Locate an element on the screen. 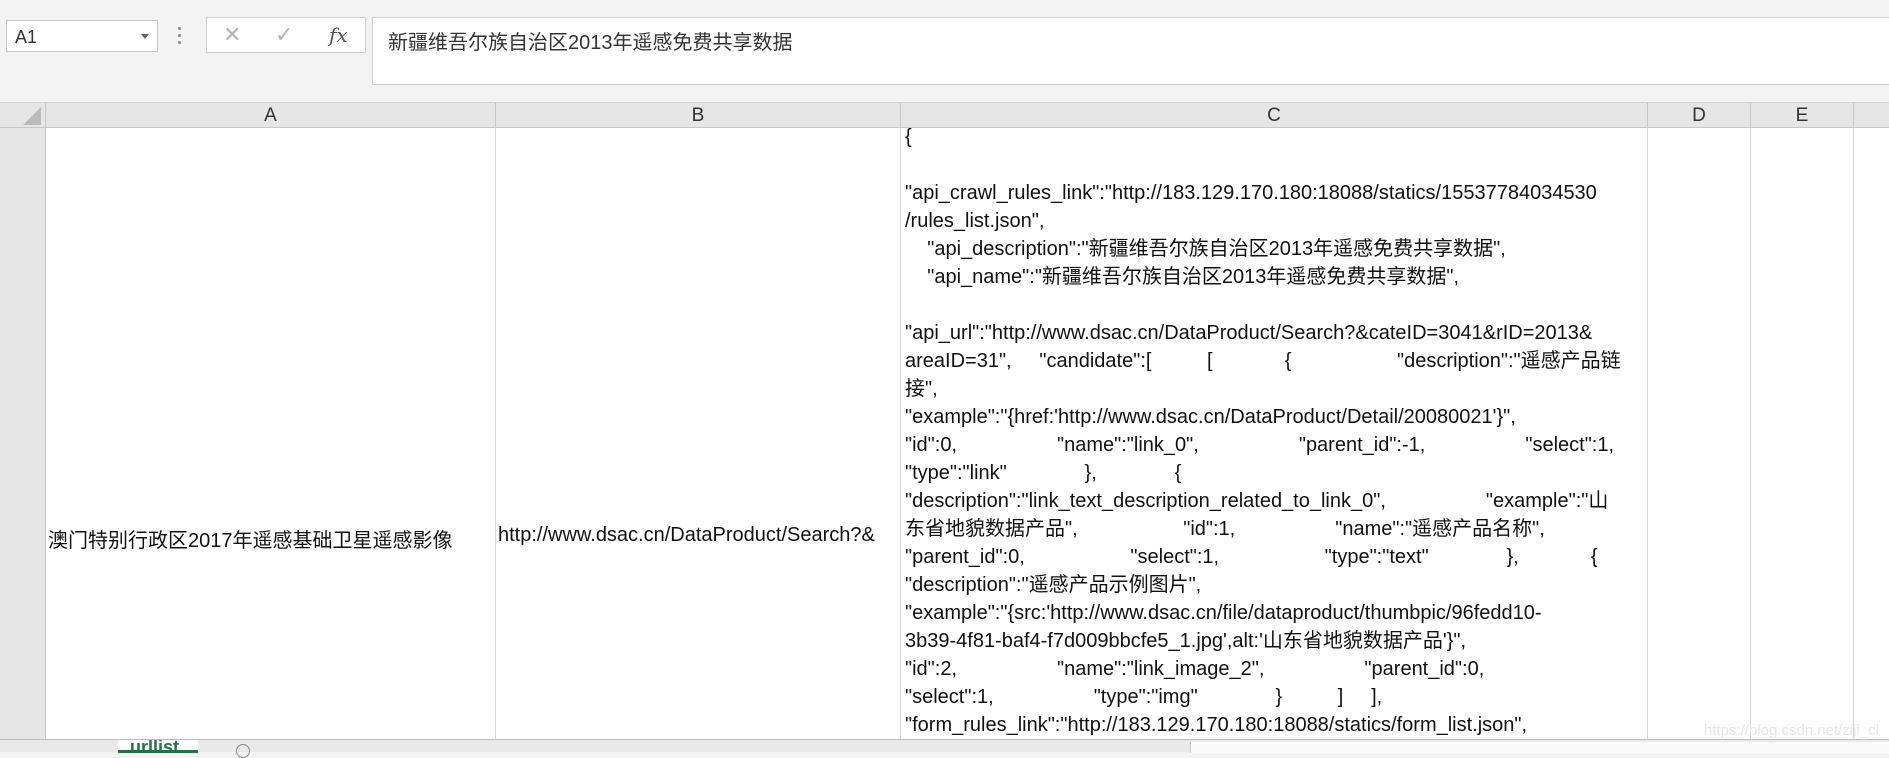 The width and height of the screenshot is (1889, 758). formula-text: 新疆维吾尔族自治区2013年遥感免费共享数据 is located at coordinates (590, 43).